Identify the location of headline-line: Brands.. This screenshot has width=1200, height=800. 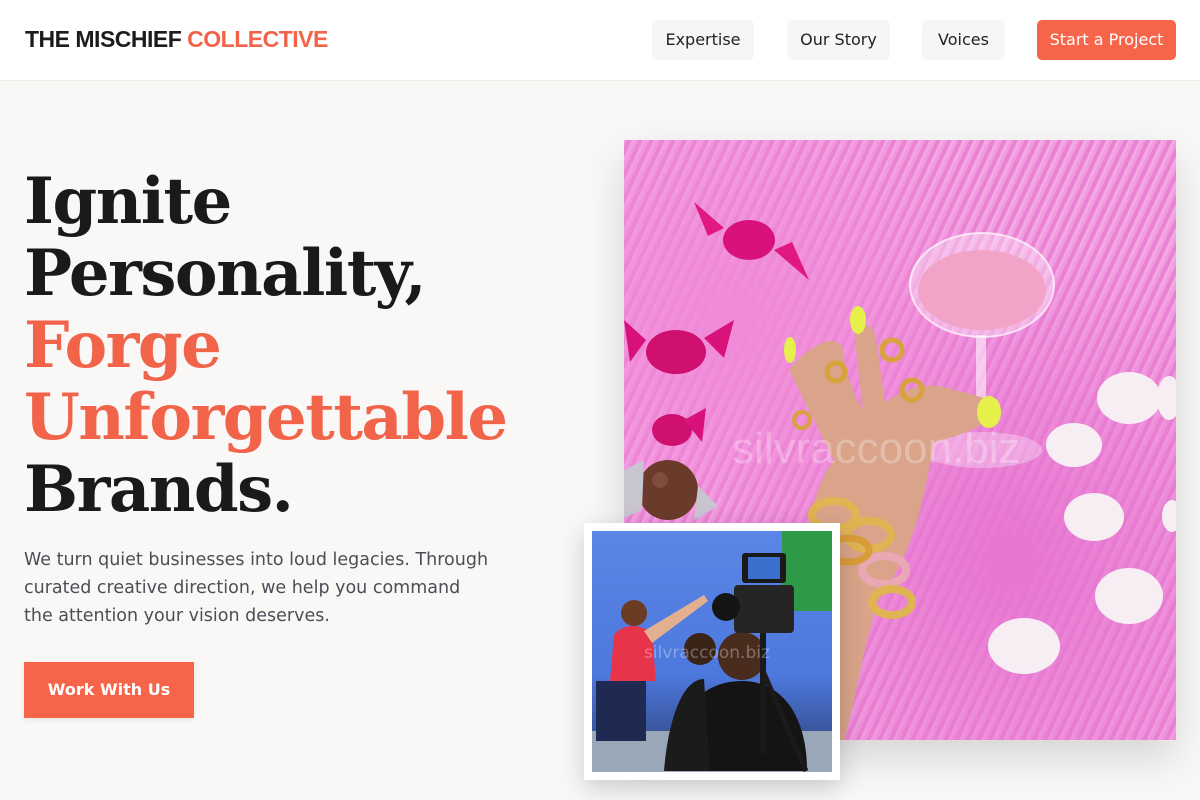
(159, 489).